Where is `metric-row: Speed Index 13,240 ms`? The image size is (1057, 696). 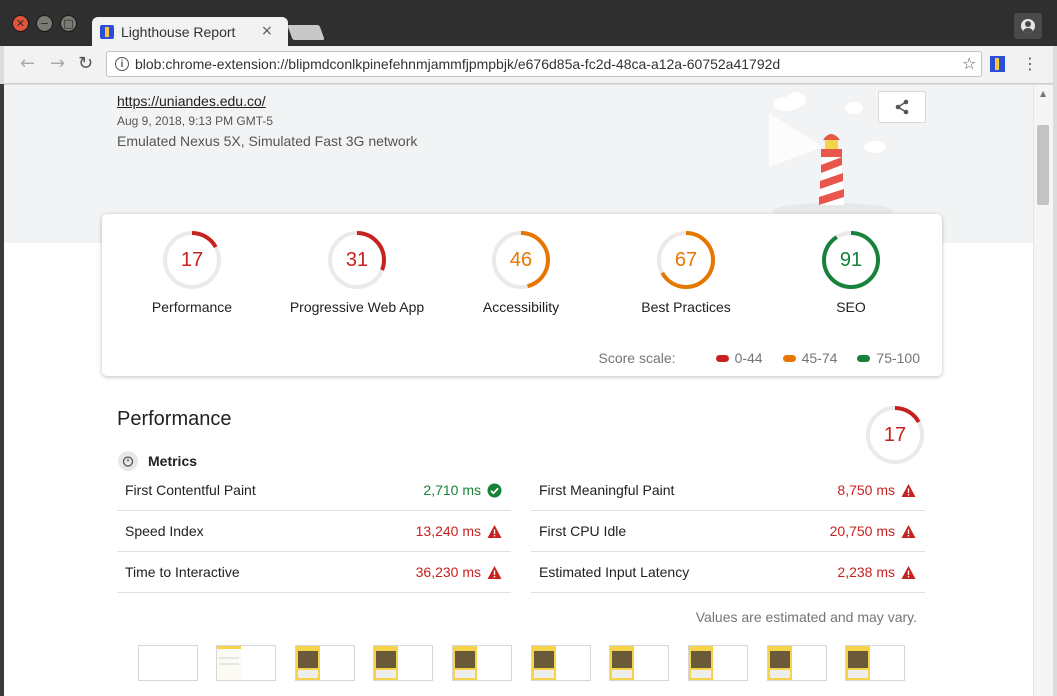
metric-row: Speed Index 13,240 ms is located at coordinates (314, 531).